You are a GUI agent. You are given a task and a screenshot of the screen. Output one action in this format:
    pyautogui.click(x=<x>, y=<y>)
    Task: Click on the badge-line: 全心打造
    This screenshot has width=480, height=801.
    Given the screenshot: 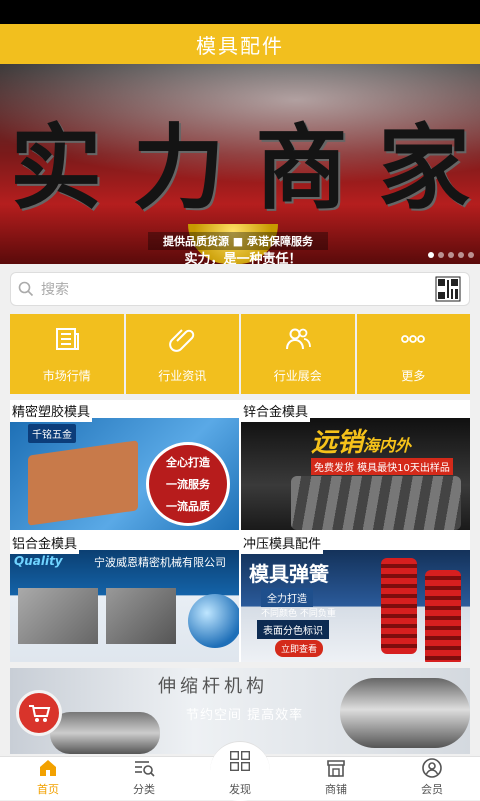 What is the action you would take?
    pyautogui.click(x=188, y=462)
    